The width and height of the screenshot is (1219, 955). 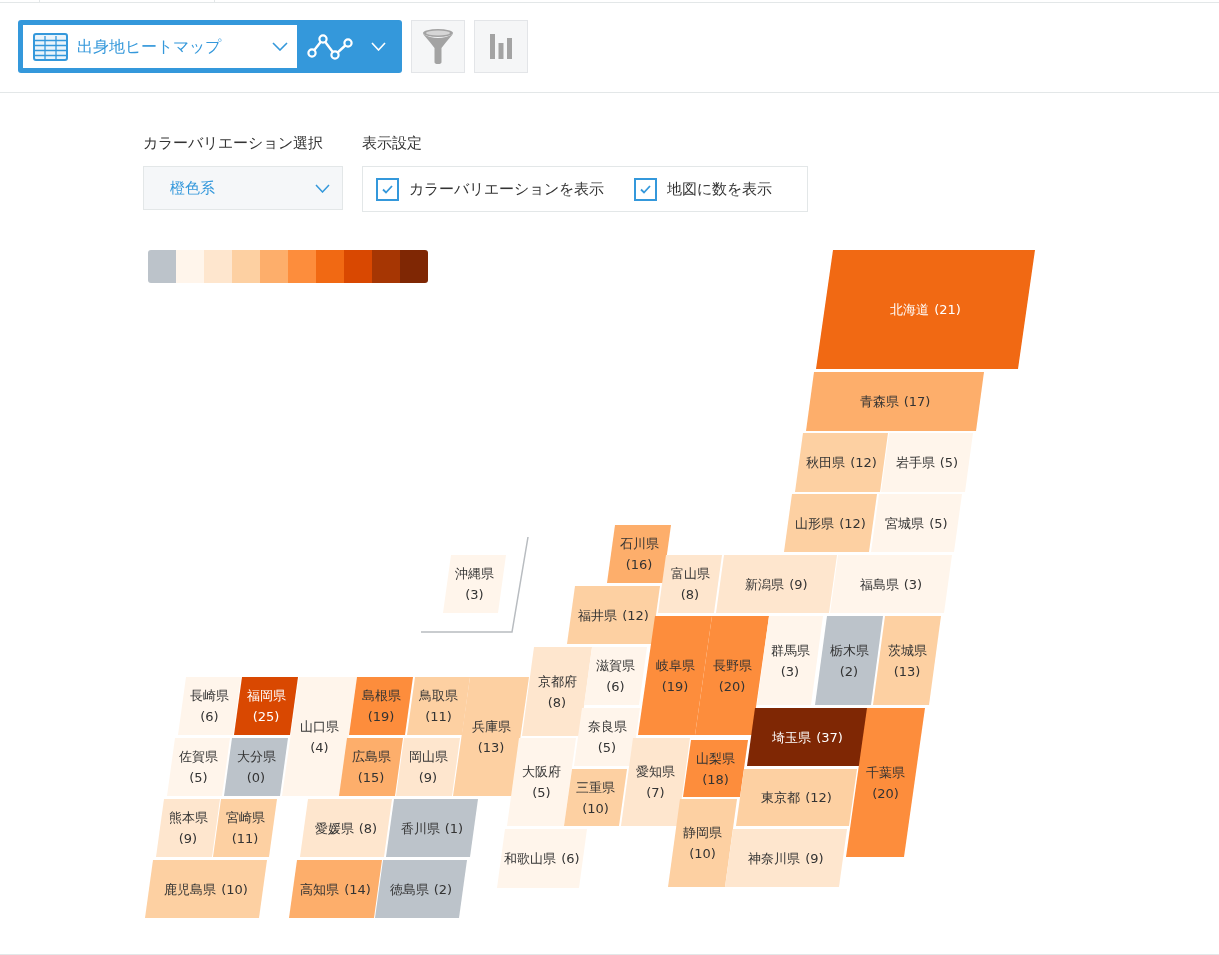 I want to click on checkmark-icon, so click(x=645, y=189).